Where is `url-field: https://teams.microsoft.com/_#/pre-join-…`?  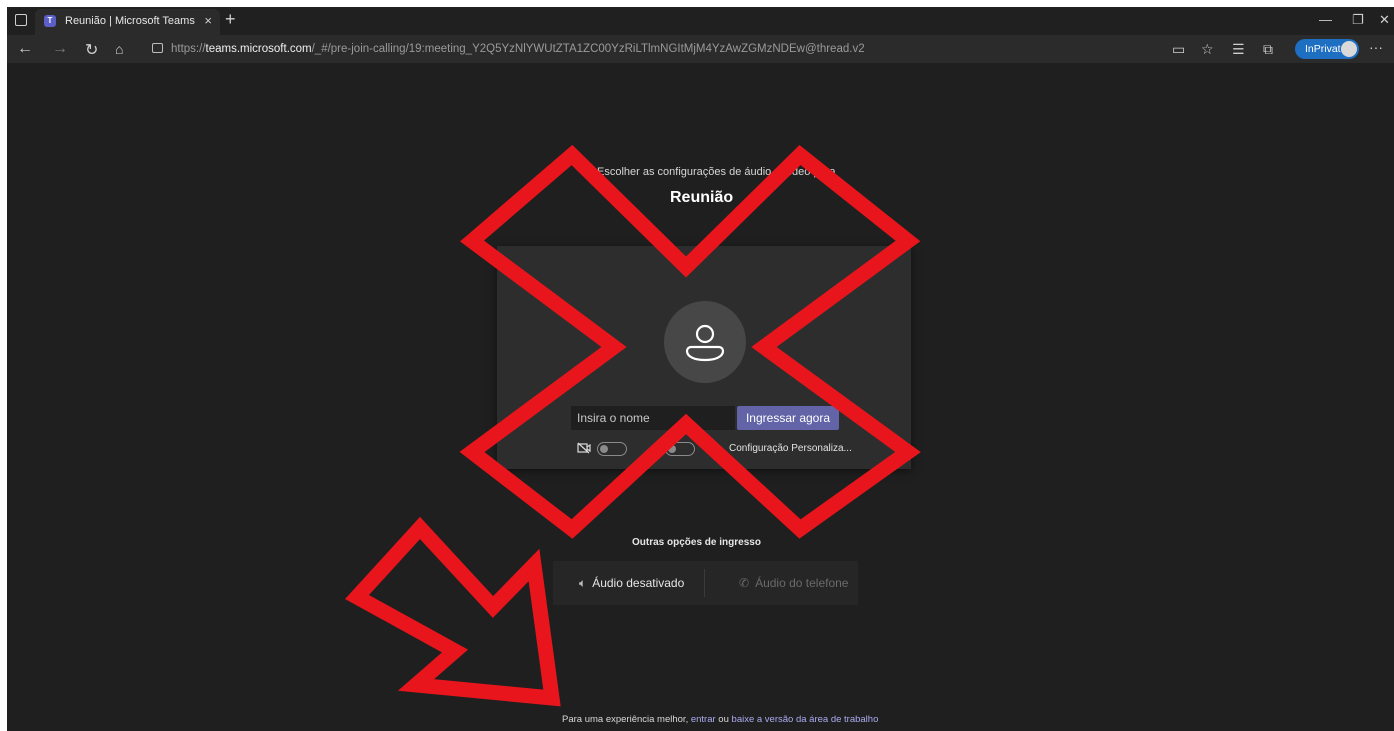 url-field: https://teams.microsoft.com/_#/pre-join-… is located at coordinates (657, 49).